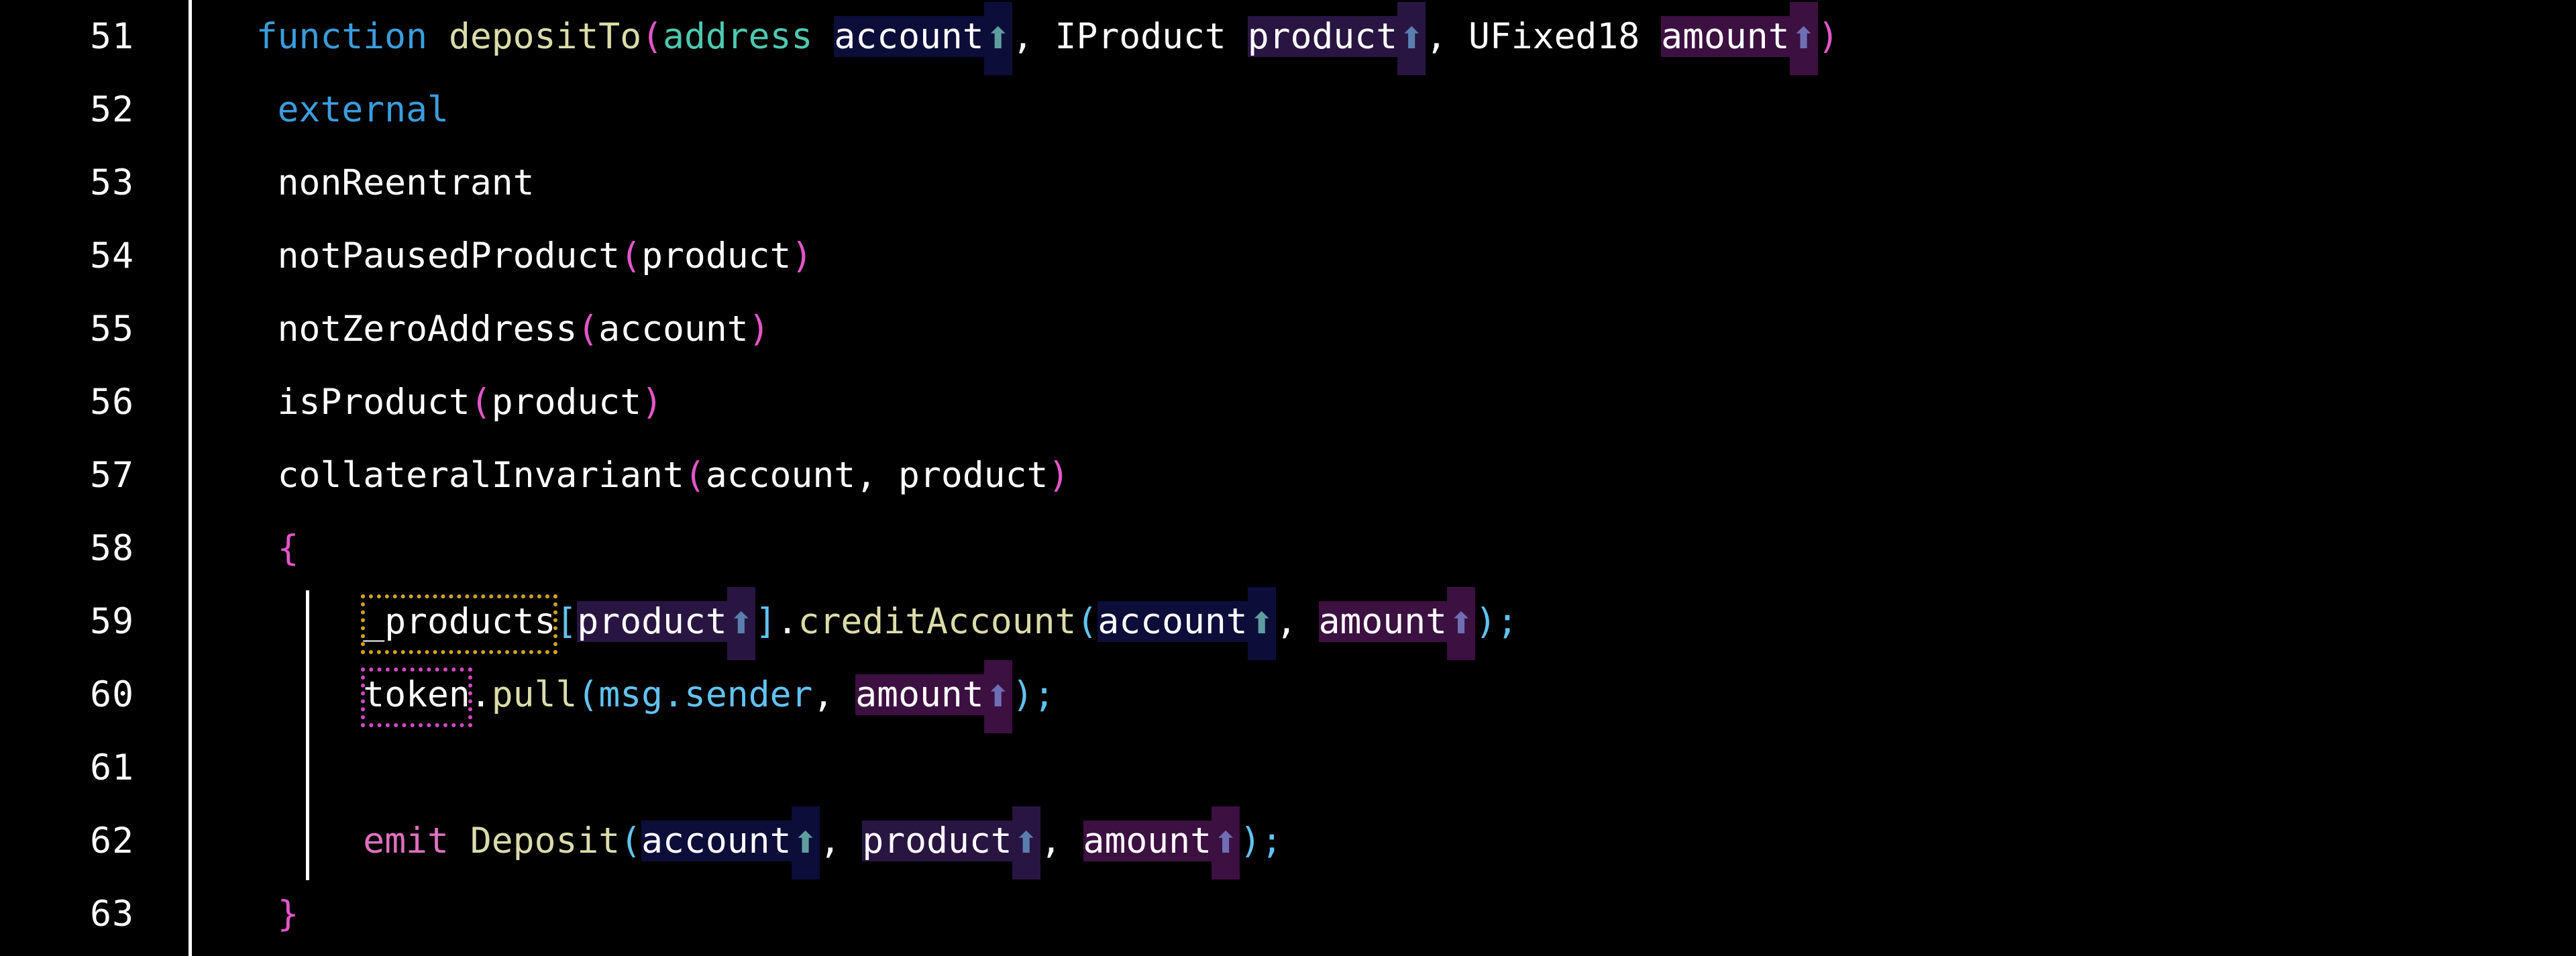 The width and height of the screenshot is (2576, 956). What do you see at coordinates (748, 695) in the screenshot?
I see `msg-sender: sender` at bounding box center [748, 695].